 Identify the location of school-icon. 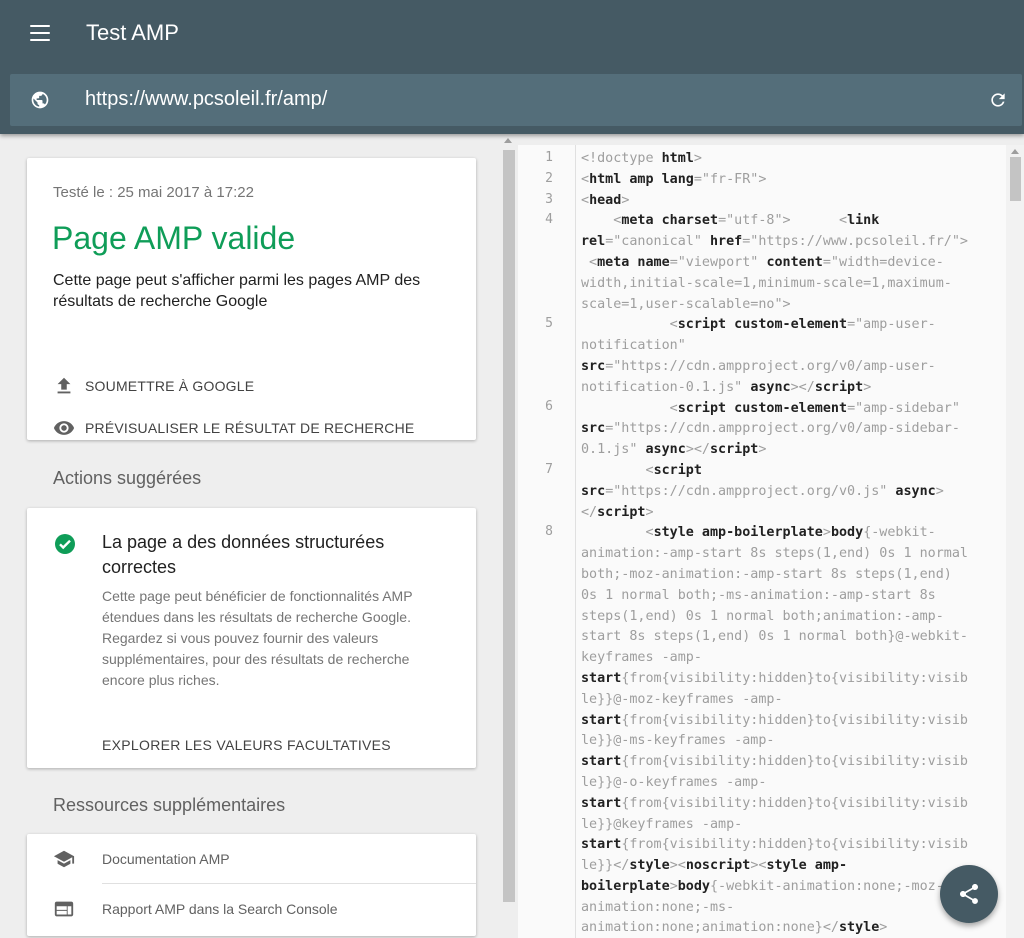
(64, 859).